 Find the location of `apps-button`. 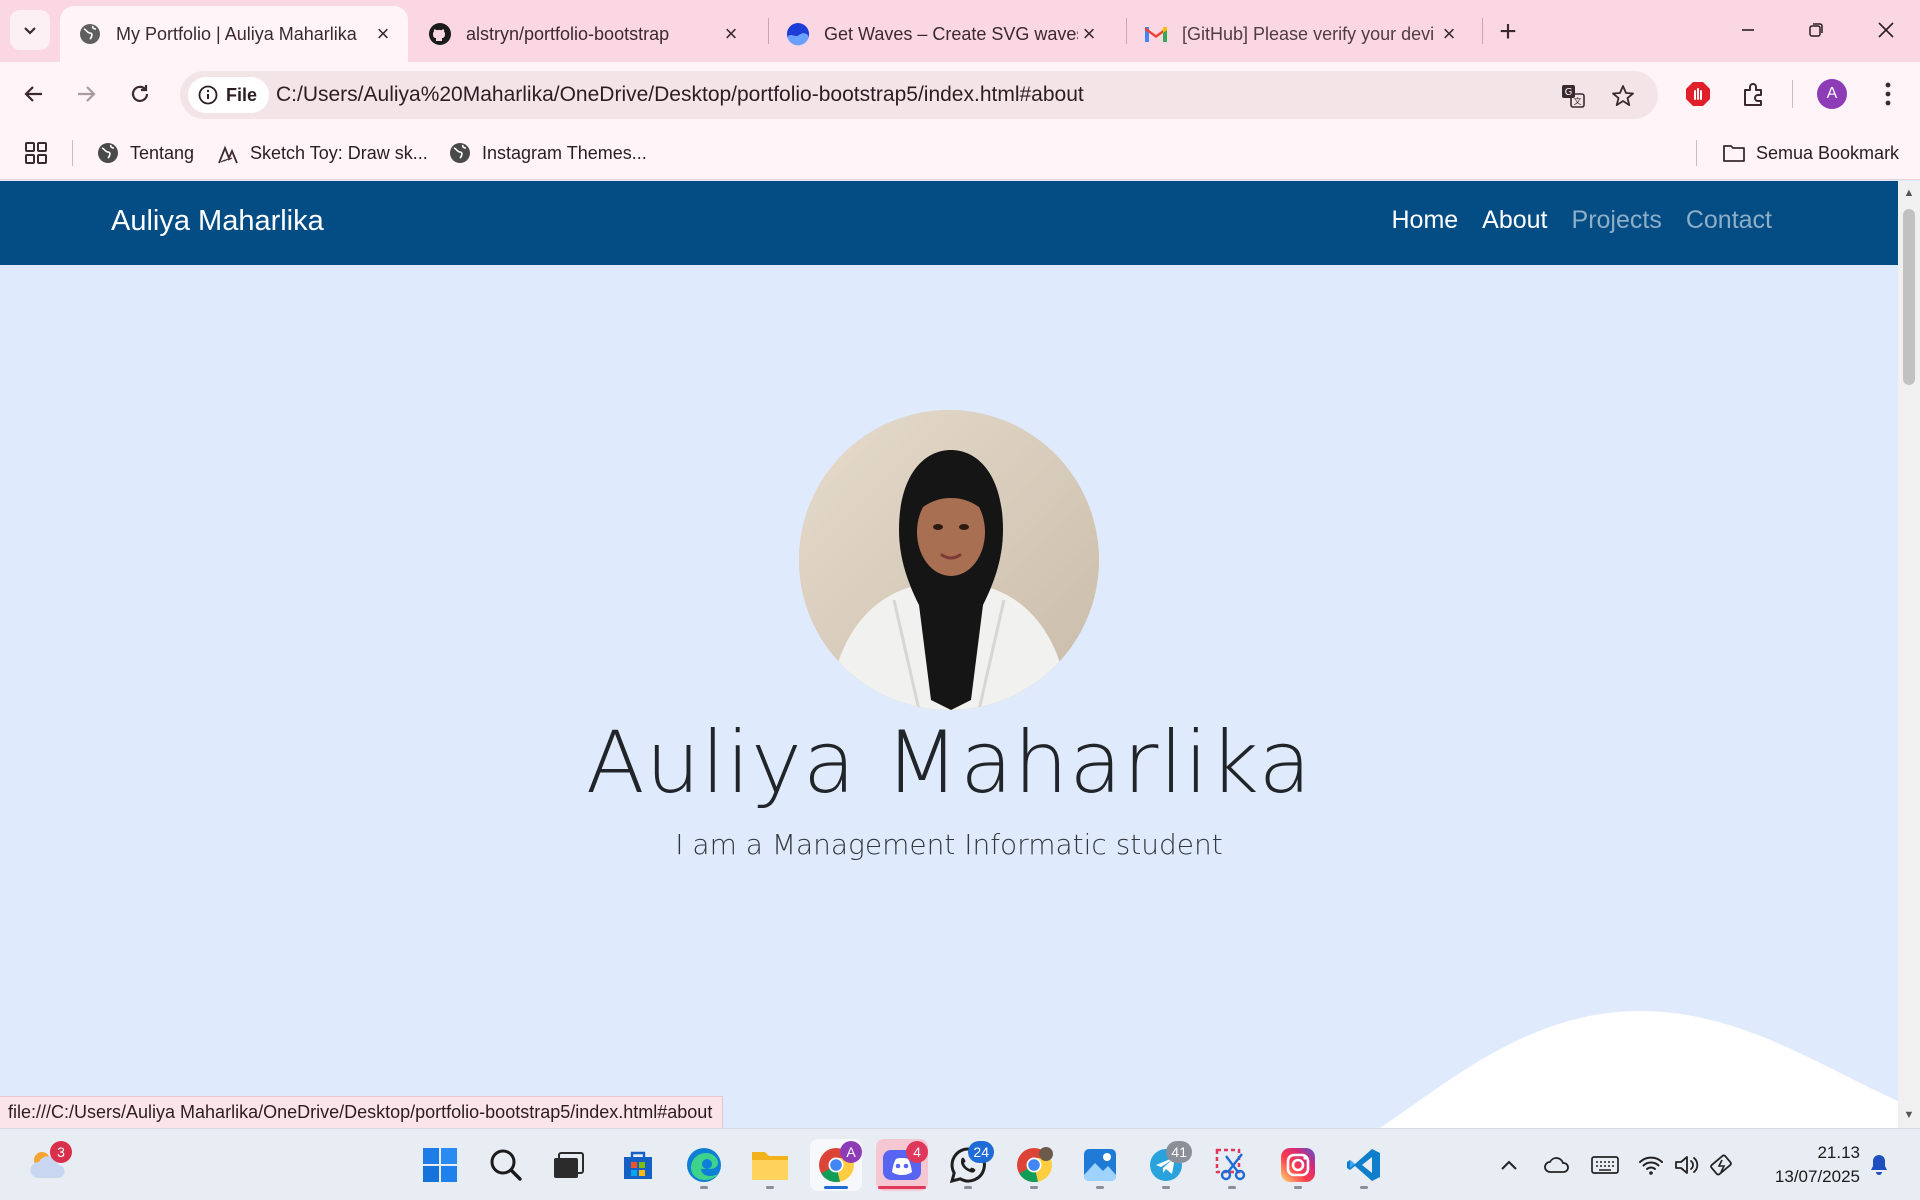

apps-button is located at coordinates (36, 153).